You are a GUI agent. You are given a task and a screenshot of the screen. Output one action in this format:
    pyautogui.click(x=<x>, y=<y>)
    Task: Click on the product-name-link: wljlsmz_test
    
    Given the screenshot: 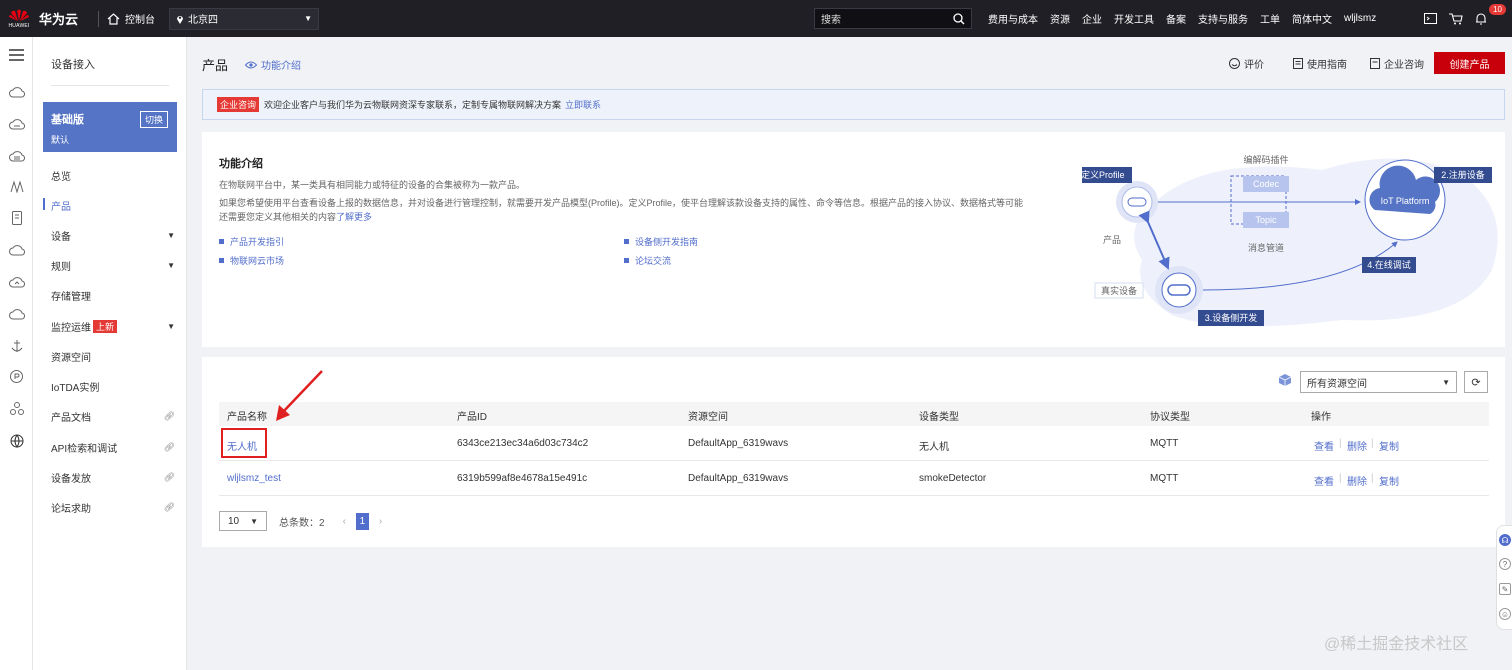 What is the action you would take?
    pyautogui.click(x=254, y=478)
    